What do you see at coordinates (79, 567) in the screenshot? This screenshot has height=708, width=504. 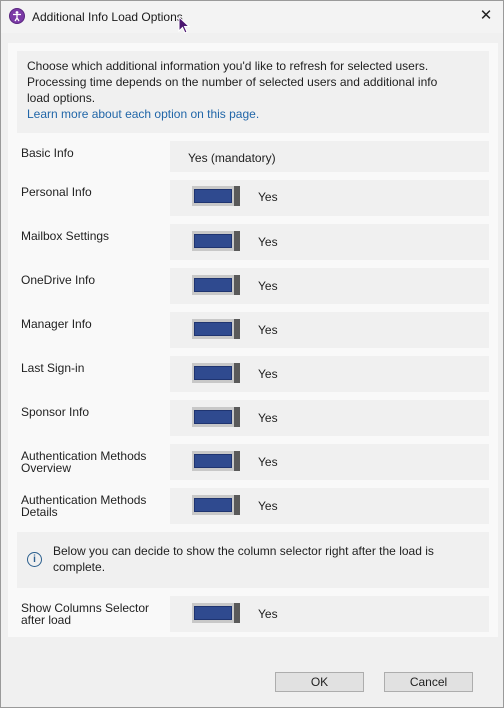 I see `info-text-line2: complete.` at bounding box center [79, 567].